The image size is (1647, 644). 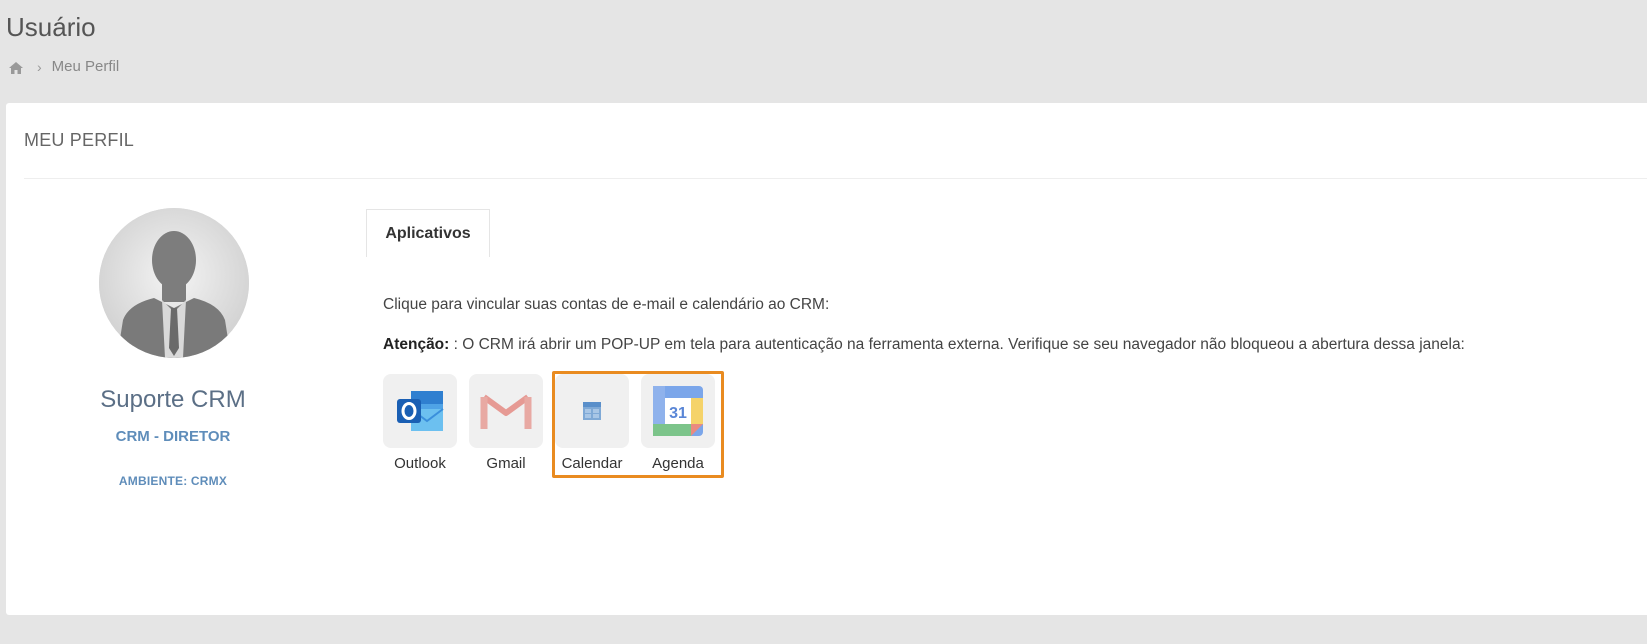 I want to click on breadcrumb-current: Meu Perfil, so click(x=85, y=66).